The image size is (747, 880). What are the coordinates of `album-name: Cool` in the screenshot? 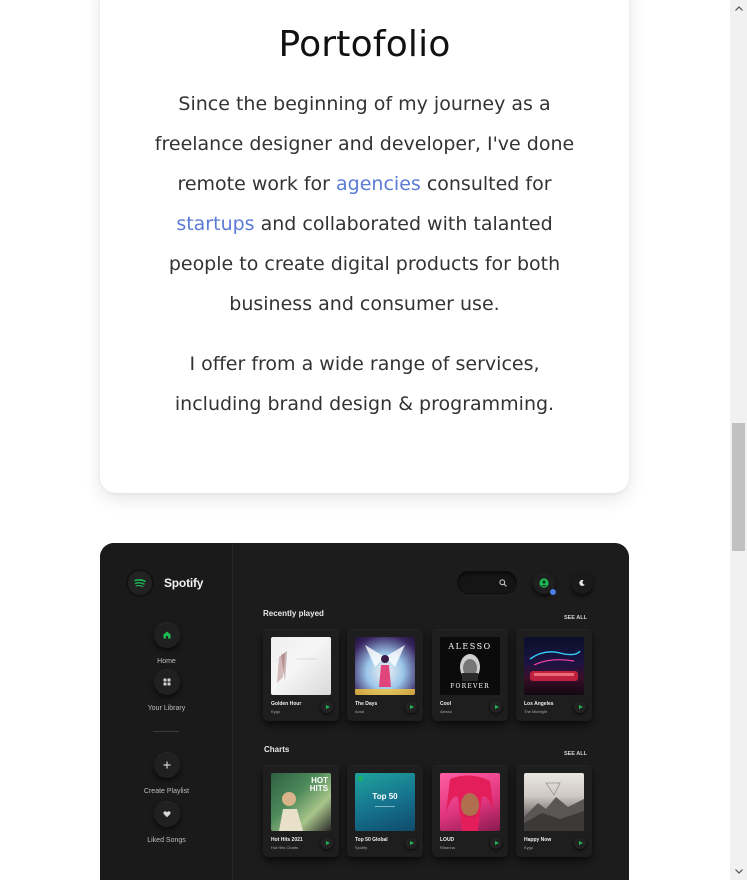 It's located at (446, 704).